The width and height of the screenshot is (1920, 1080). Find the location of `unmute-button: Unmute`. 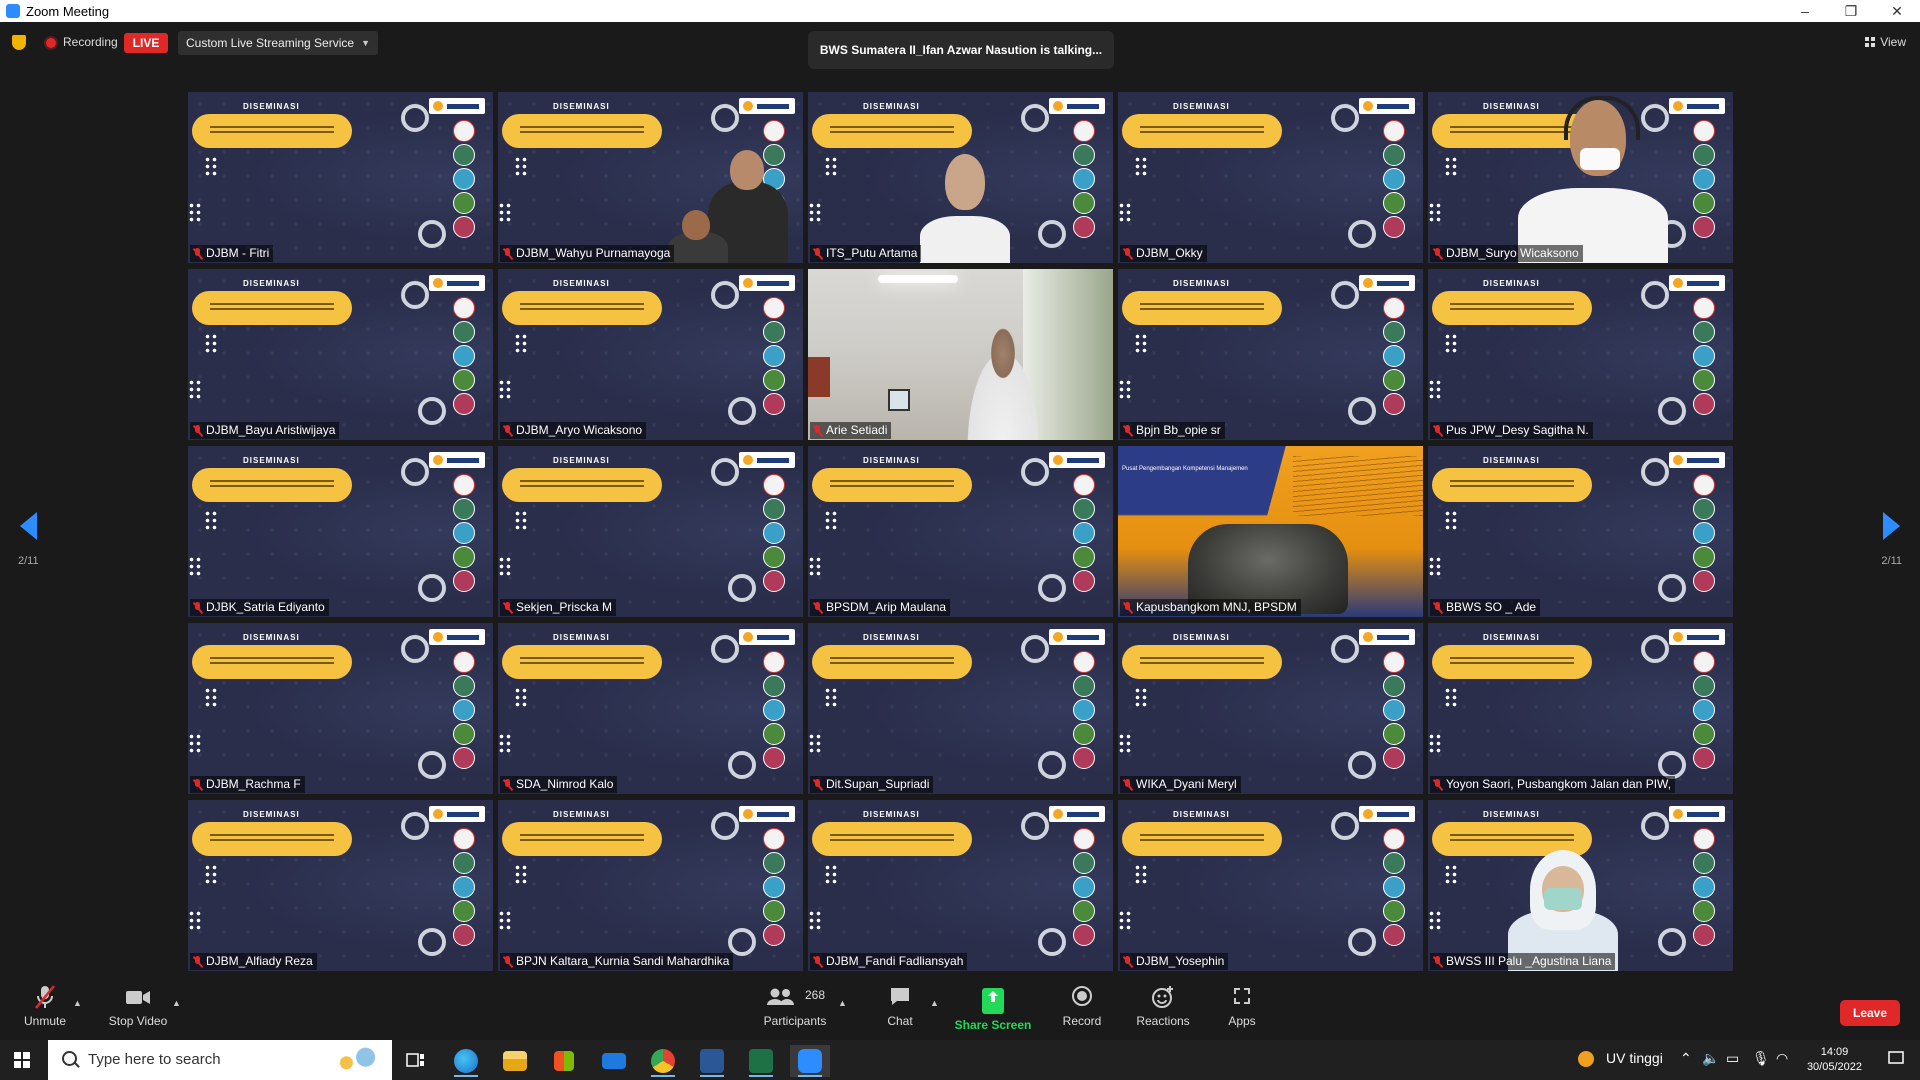

unmute-button: Unmute is located at coordinates (45, 1006).